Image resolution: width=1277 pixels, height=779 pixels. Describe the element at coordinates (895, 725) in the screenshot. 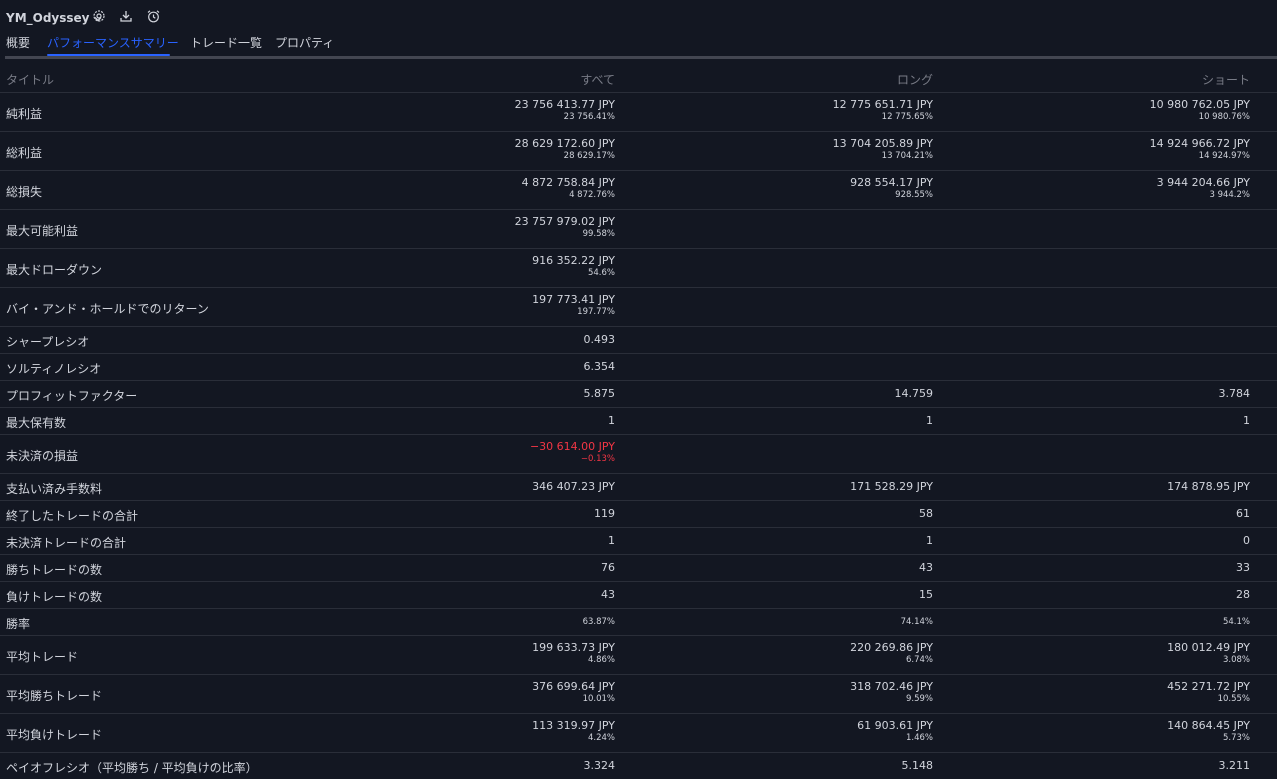

I see `cell-value: 61 903.61 JPY` at that location.